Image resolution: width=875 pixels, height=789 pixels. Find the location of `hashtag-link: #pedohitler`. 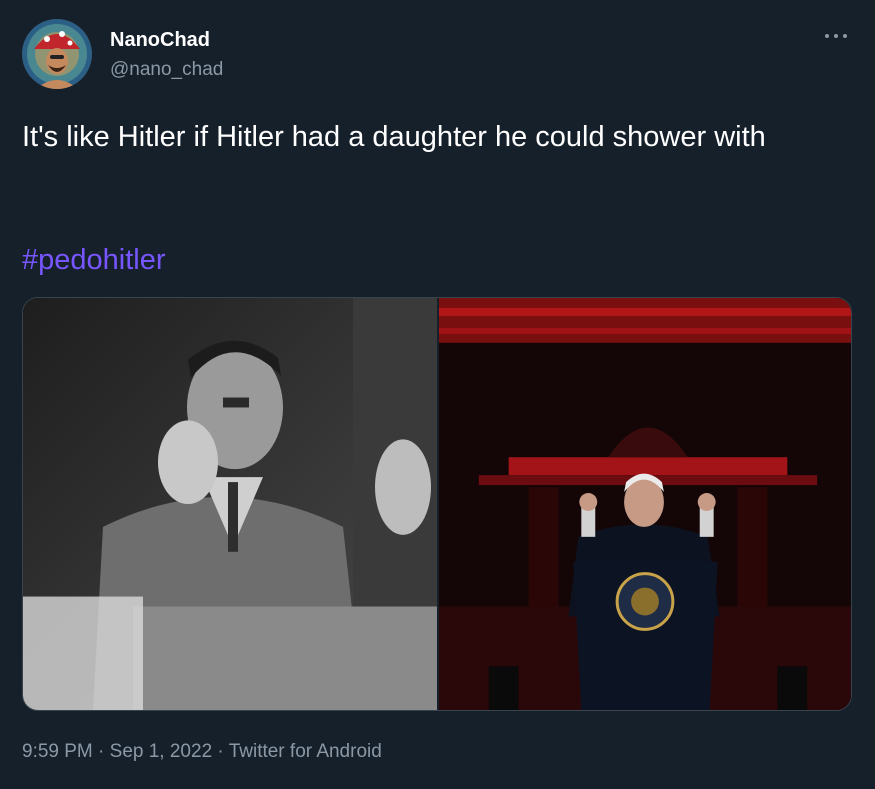

hashtag-link: #pedohitler is located at coordinates (94, 260).